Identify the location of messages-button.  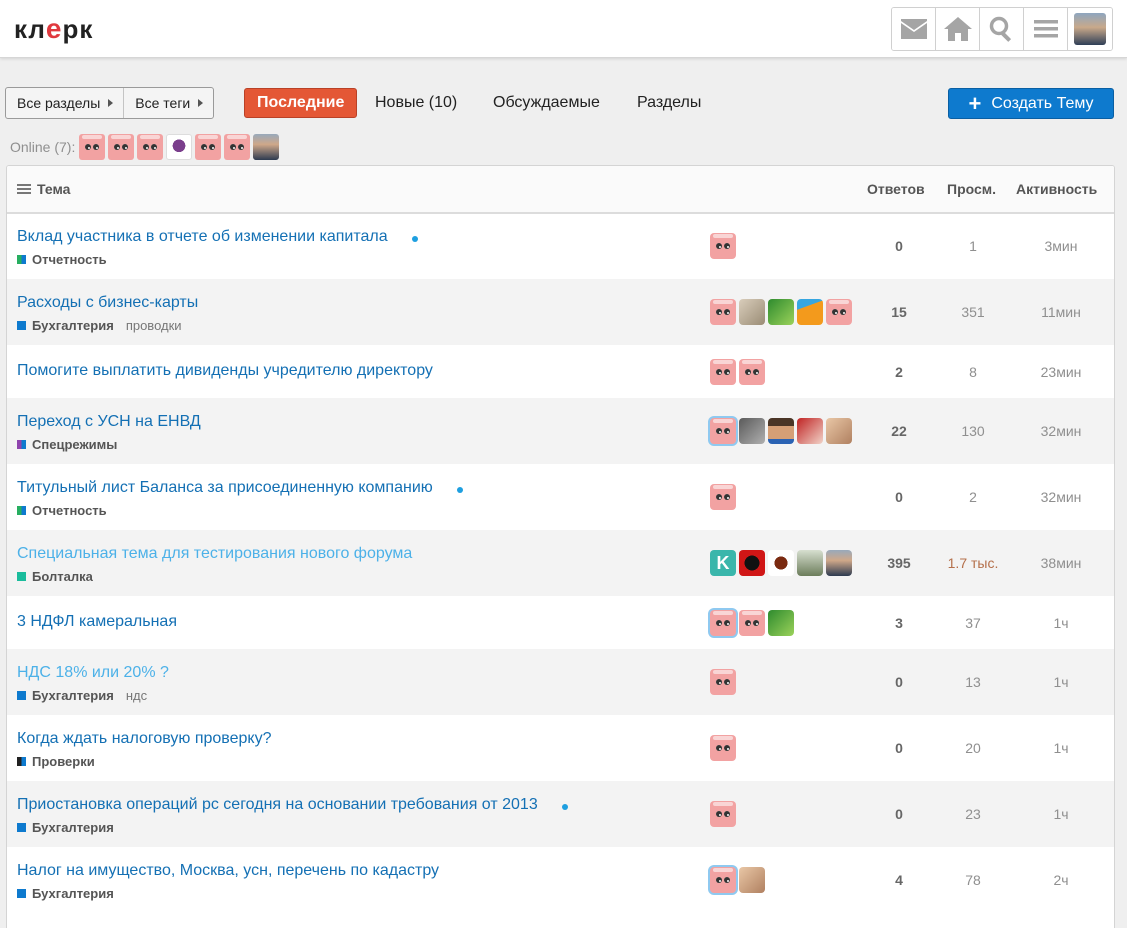
(914, 29).